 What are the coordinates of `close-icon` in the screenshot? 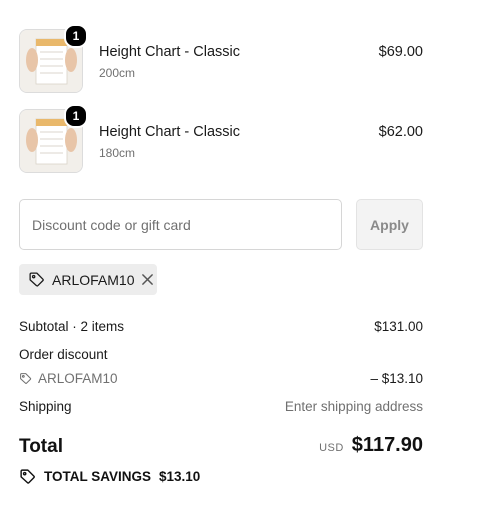 It's located at (147, 279).